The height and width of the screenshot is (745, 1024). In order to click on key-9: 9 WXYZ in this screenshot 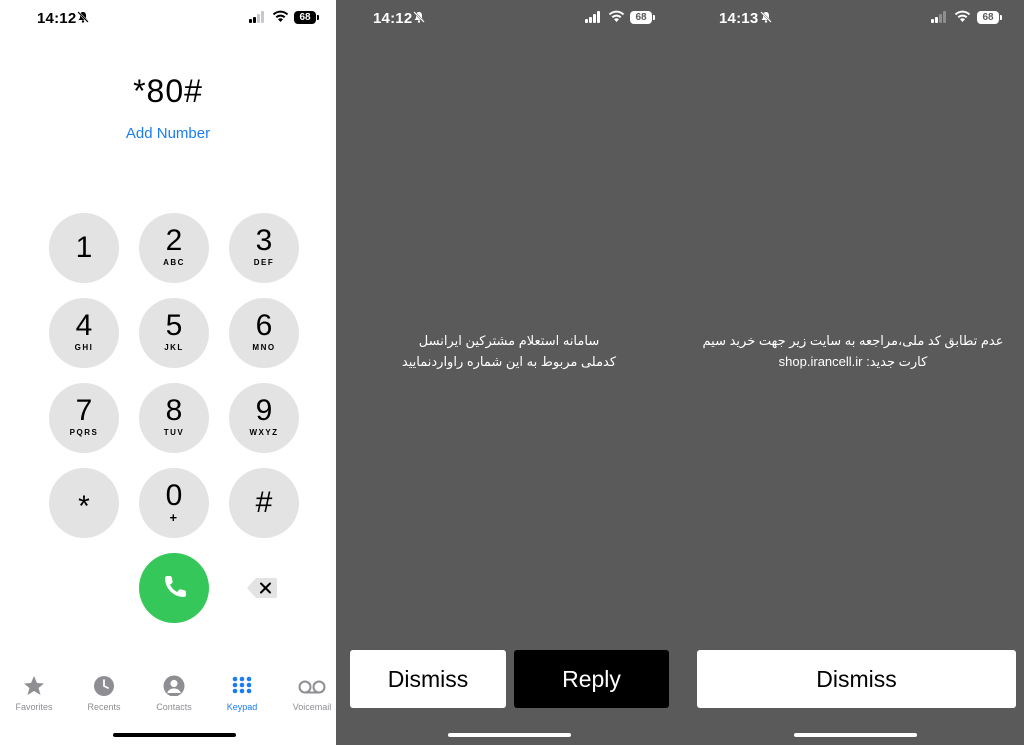, I will do `click(264, 418)`.